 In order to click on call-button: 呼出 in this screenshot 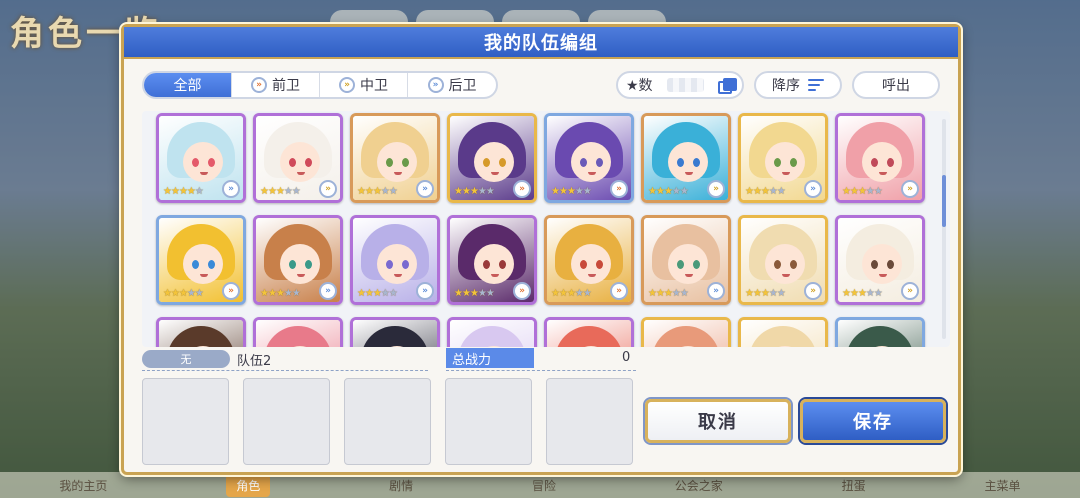, I will do `click(896, 85)`.